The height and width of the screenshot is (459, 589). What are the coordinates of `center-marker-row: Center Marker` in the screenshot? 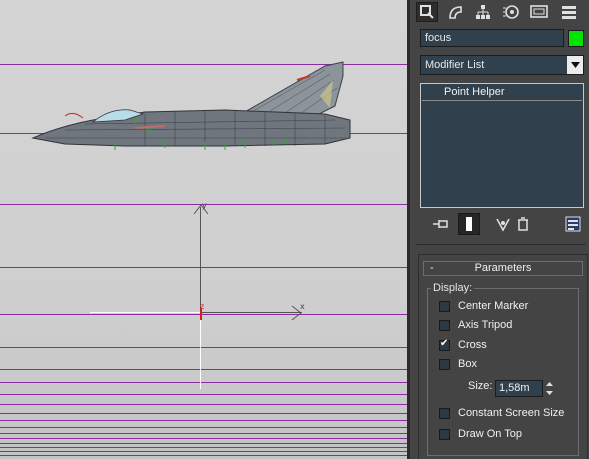 It's located at (483, 306).